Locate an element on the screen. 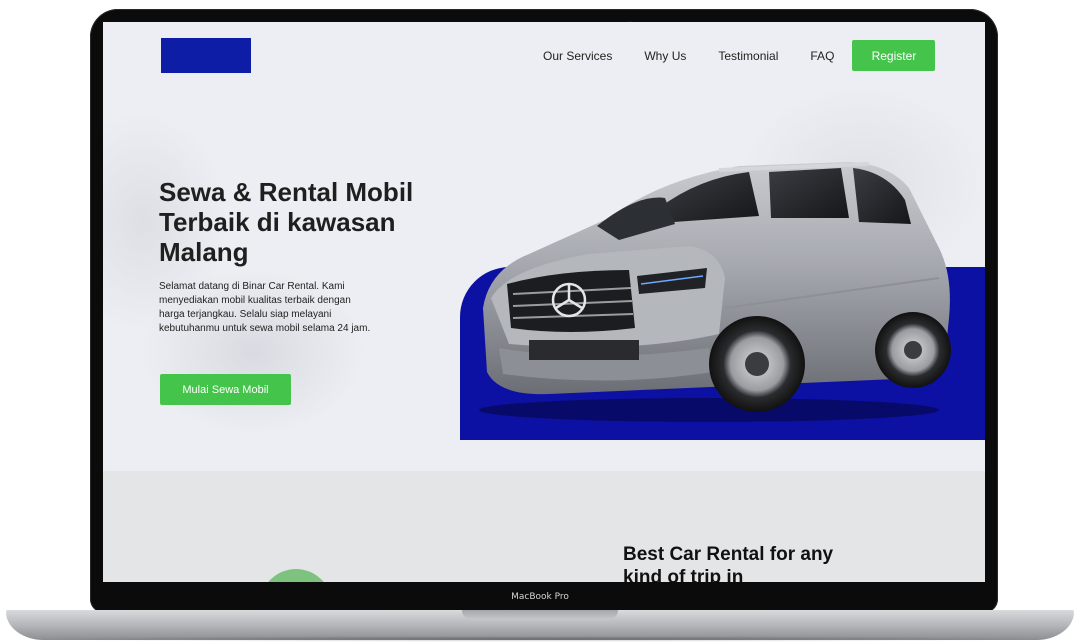 The image size is (1080, 644). device-label: MacBook Pro is located at coordinates (540, 597).